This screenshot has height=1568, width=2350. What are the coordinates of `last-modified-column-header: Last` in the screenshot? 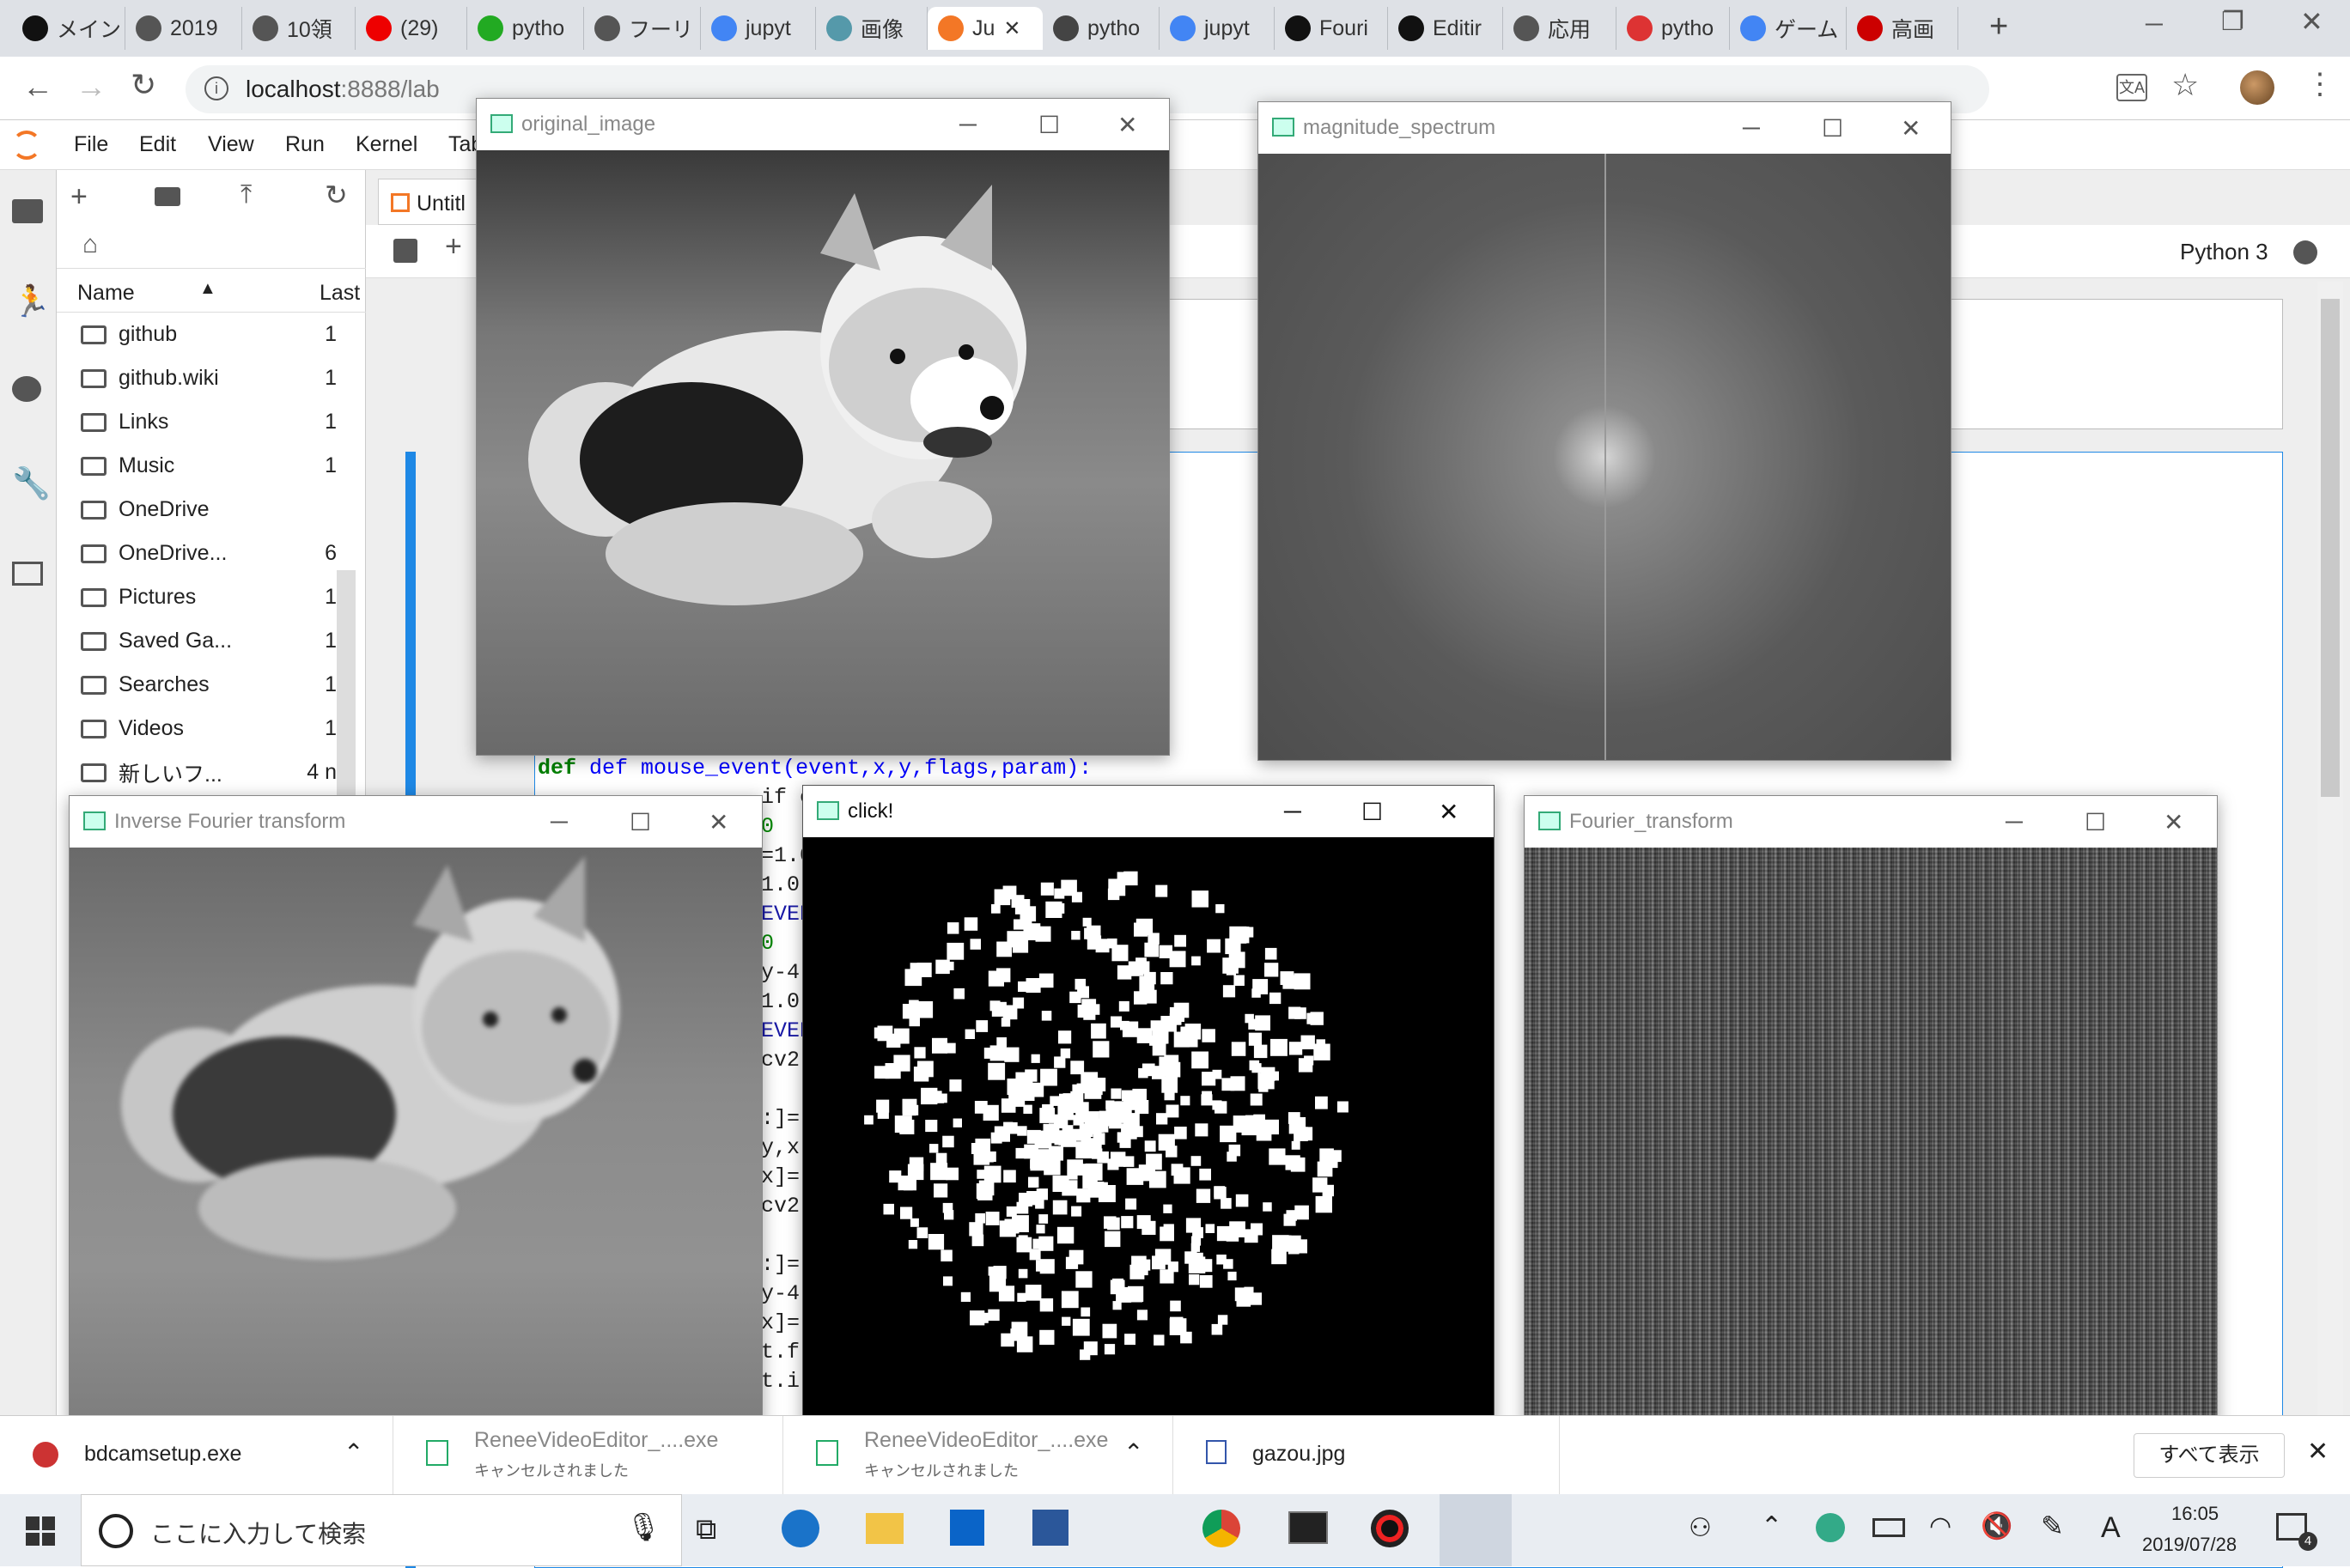 It's located at (340, 293).